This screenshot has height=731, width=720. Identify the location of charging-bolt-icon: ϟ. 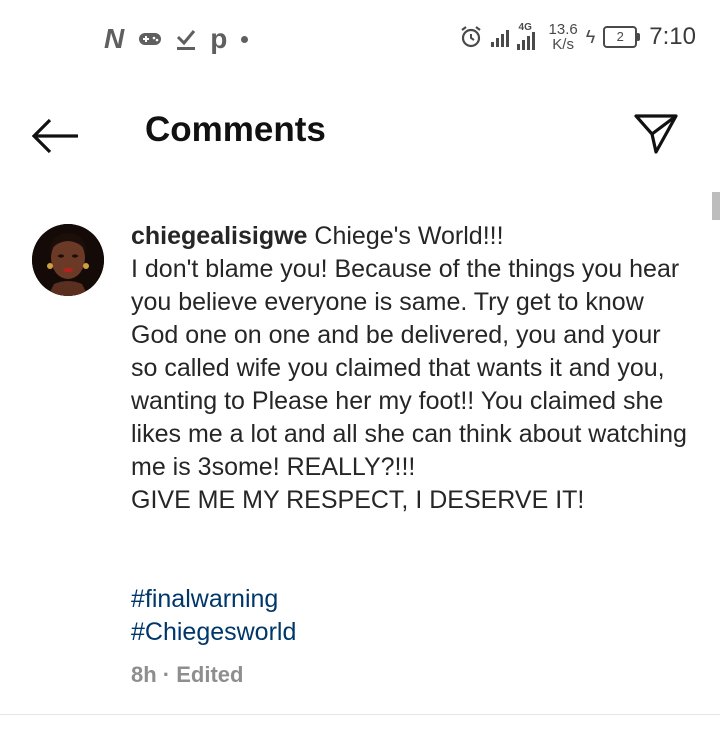
(590, 36).